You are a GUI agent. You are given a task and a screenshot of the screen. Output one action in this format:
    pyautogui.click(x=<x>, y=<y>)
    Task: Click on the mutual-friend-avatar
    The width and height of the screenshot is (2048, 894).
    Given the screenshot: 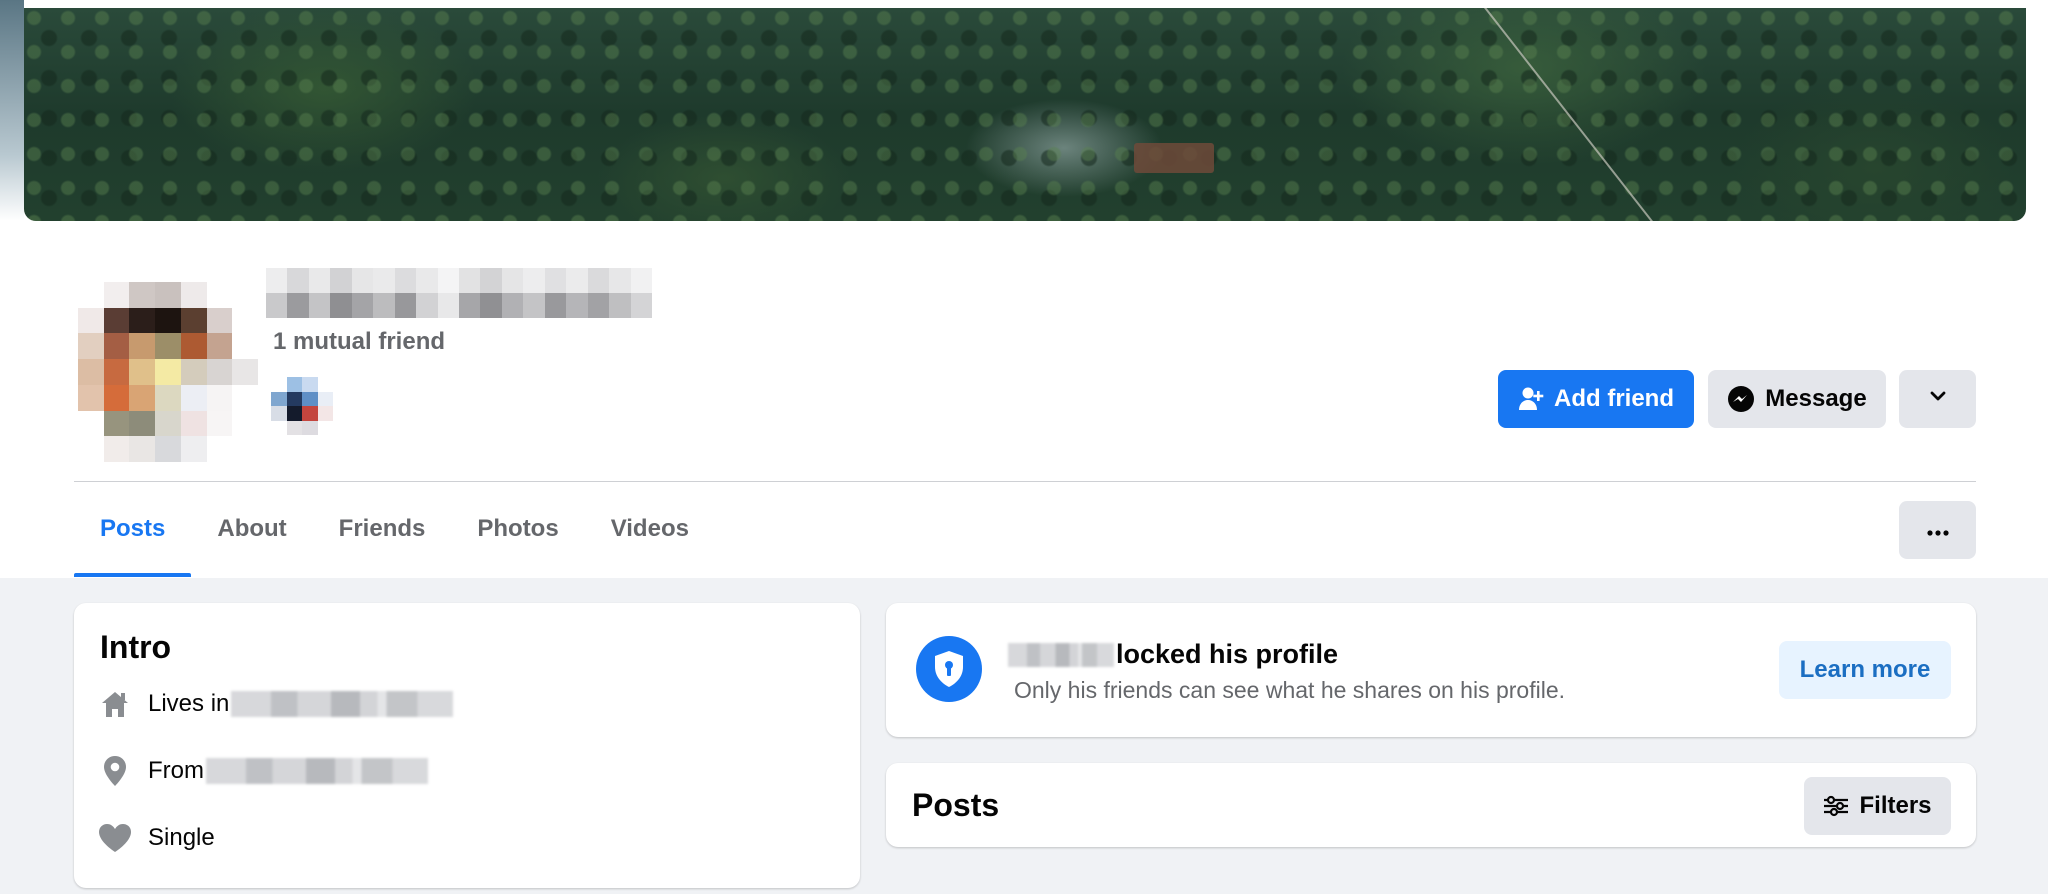 What is the action you would take?
    pyautogui.click(x=302, y=406)
    